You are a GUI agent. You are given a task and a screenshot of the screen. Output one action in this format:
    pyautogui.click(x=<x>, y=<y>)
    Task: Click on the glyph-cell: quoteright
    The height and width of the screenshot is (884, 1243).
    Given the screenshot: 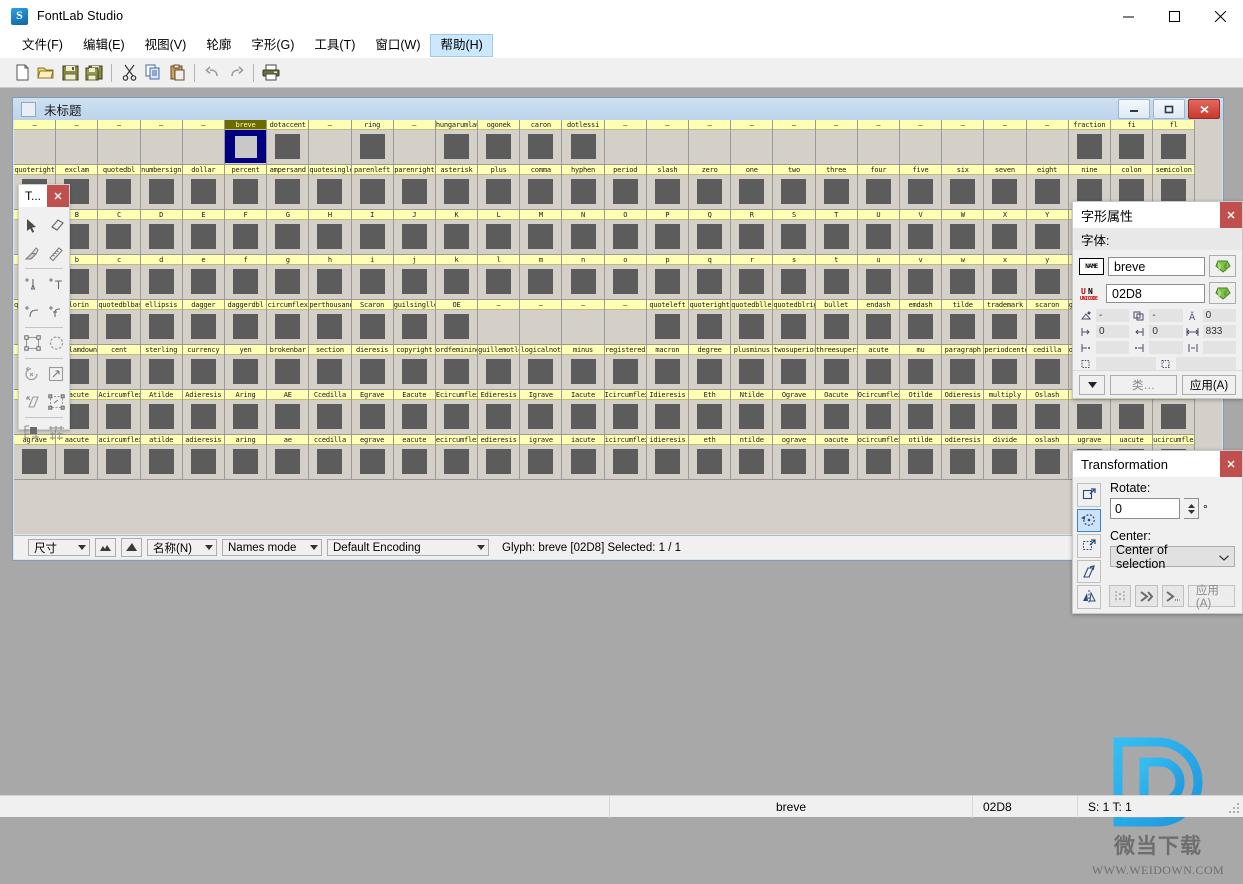 What is the action you would take?
    pyautogui.click(x=710, y=322)
    